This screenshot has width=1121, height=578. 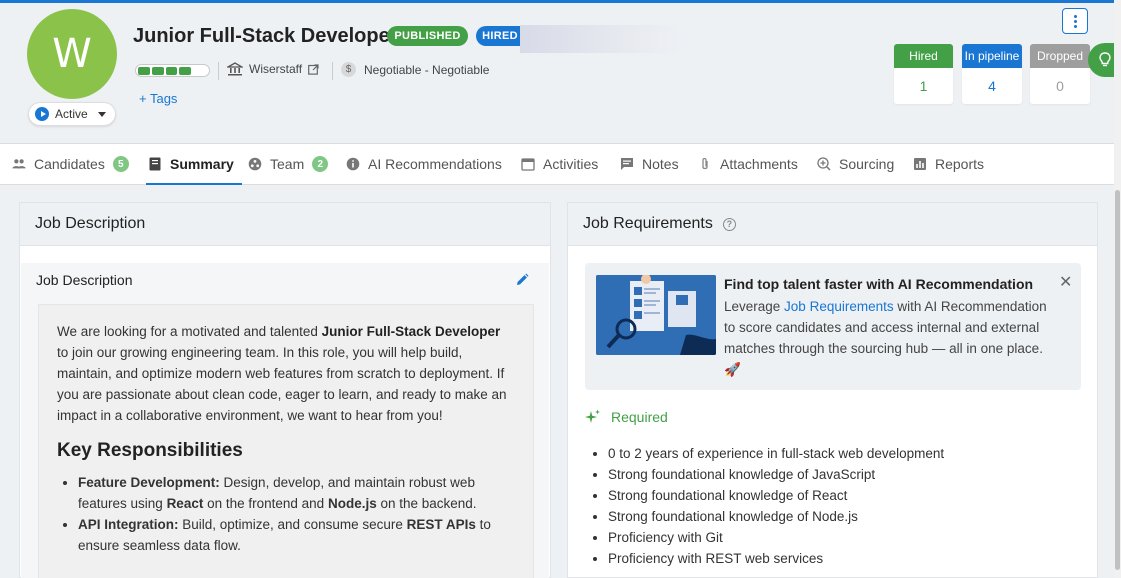 I want to click on tab-ai-recommendations: AI Recommendations, so click(x=424, y=164).